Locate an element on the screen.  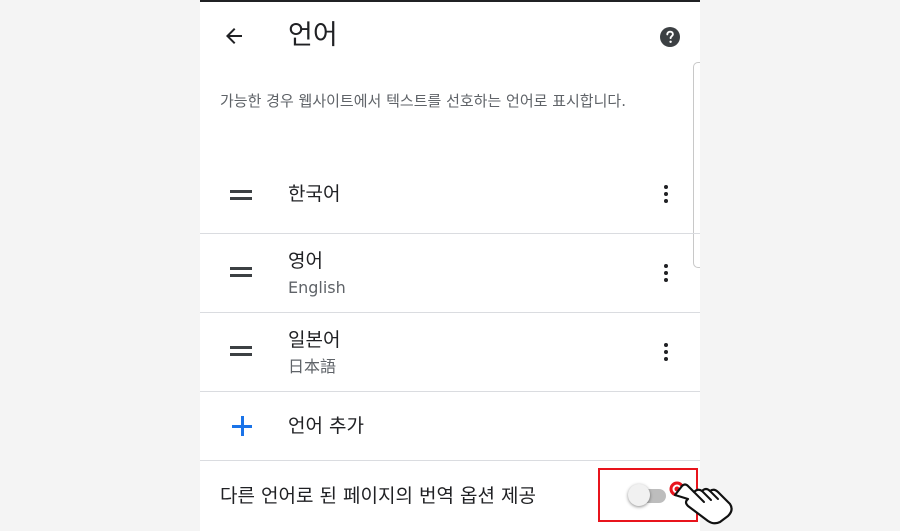
language-native-name: 日本語 is located at coordinates (312, 366).